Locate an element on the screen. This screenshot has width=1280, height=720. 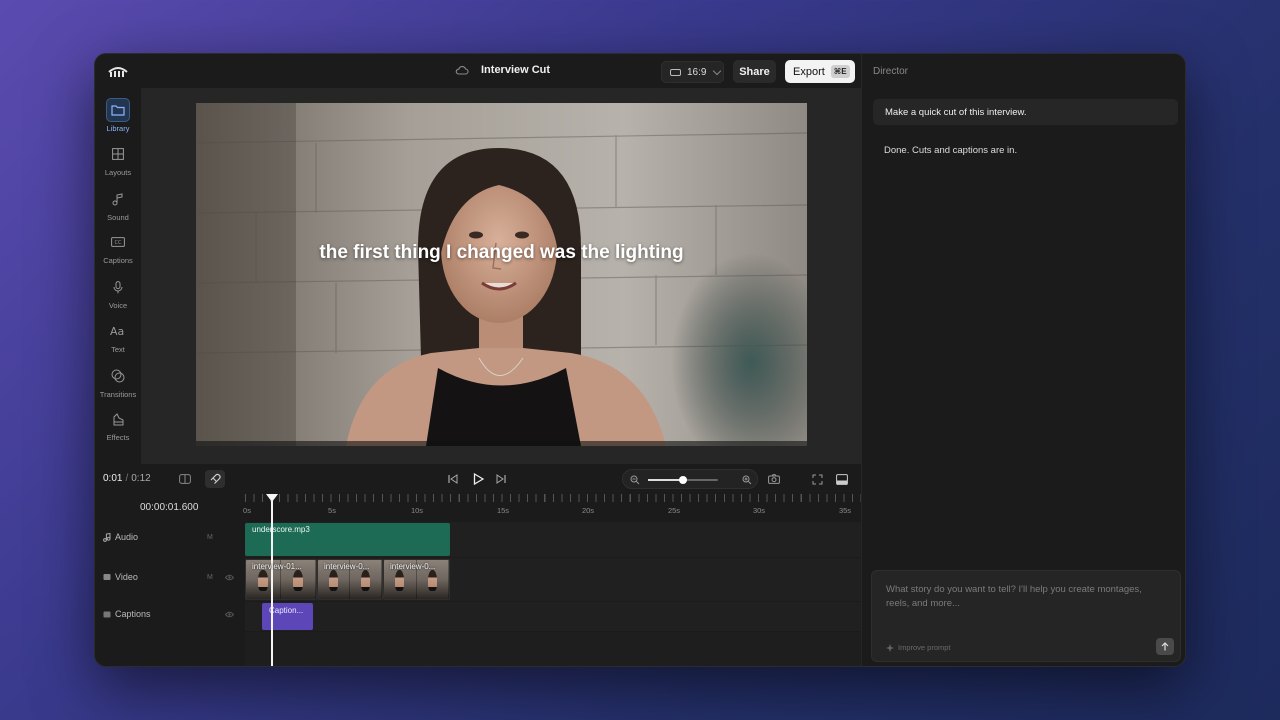
magnet-snap-icon is located at coordinates (215, 479).